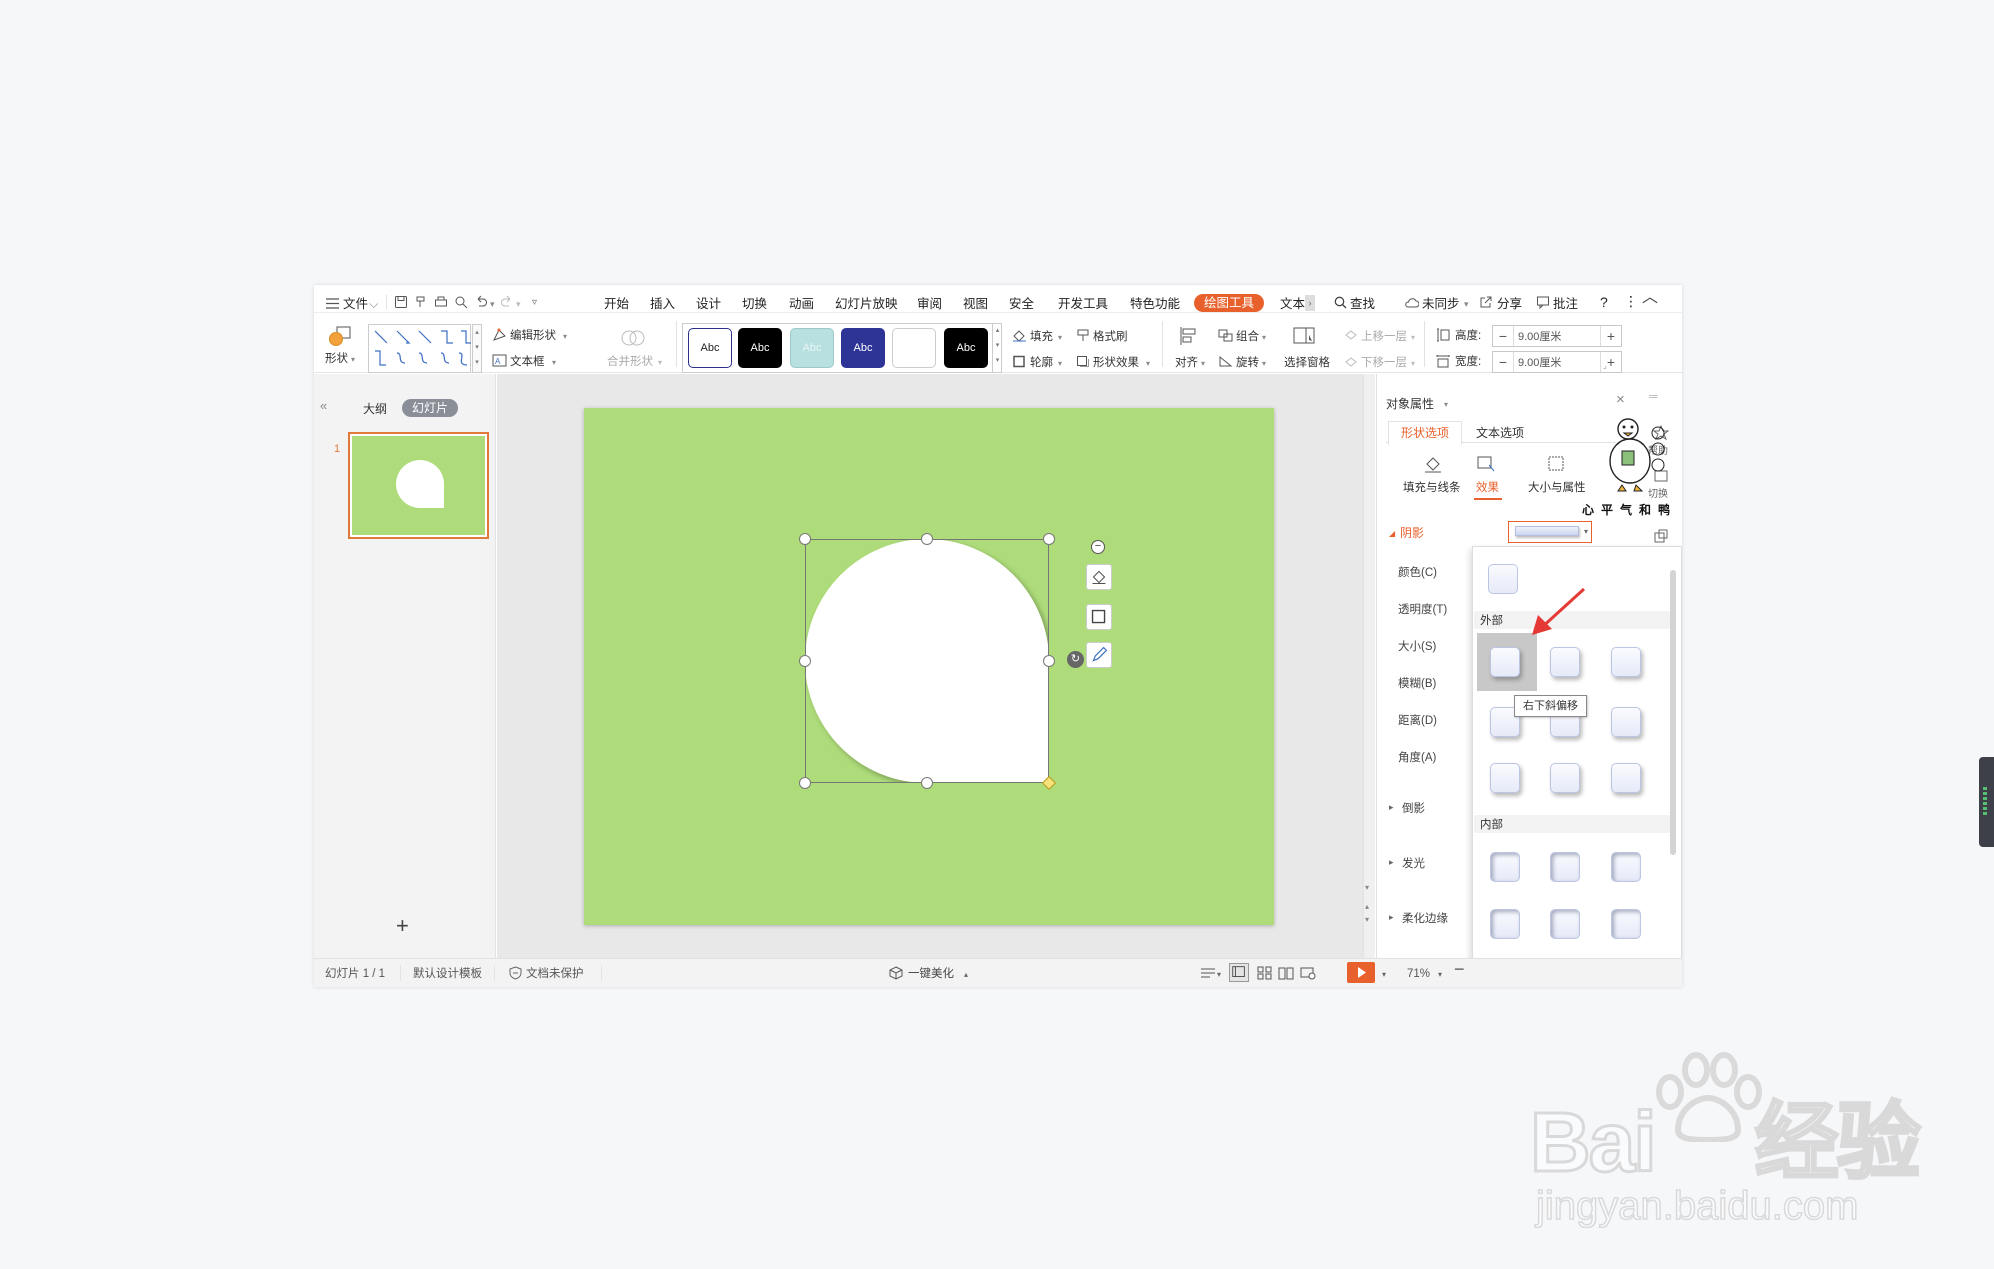 This screenshot has width=1994, height=1269. Describe the element at coordinates (1661, 536) in the screenshot. I see `side-shape-icon` at that location.